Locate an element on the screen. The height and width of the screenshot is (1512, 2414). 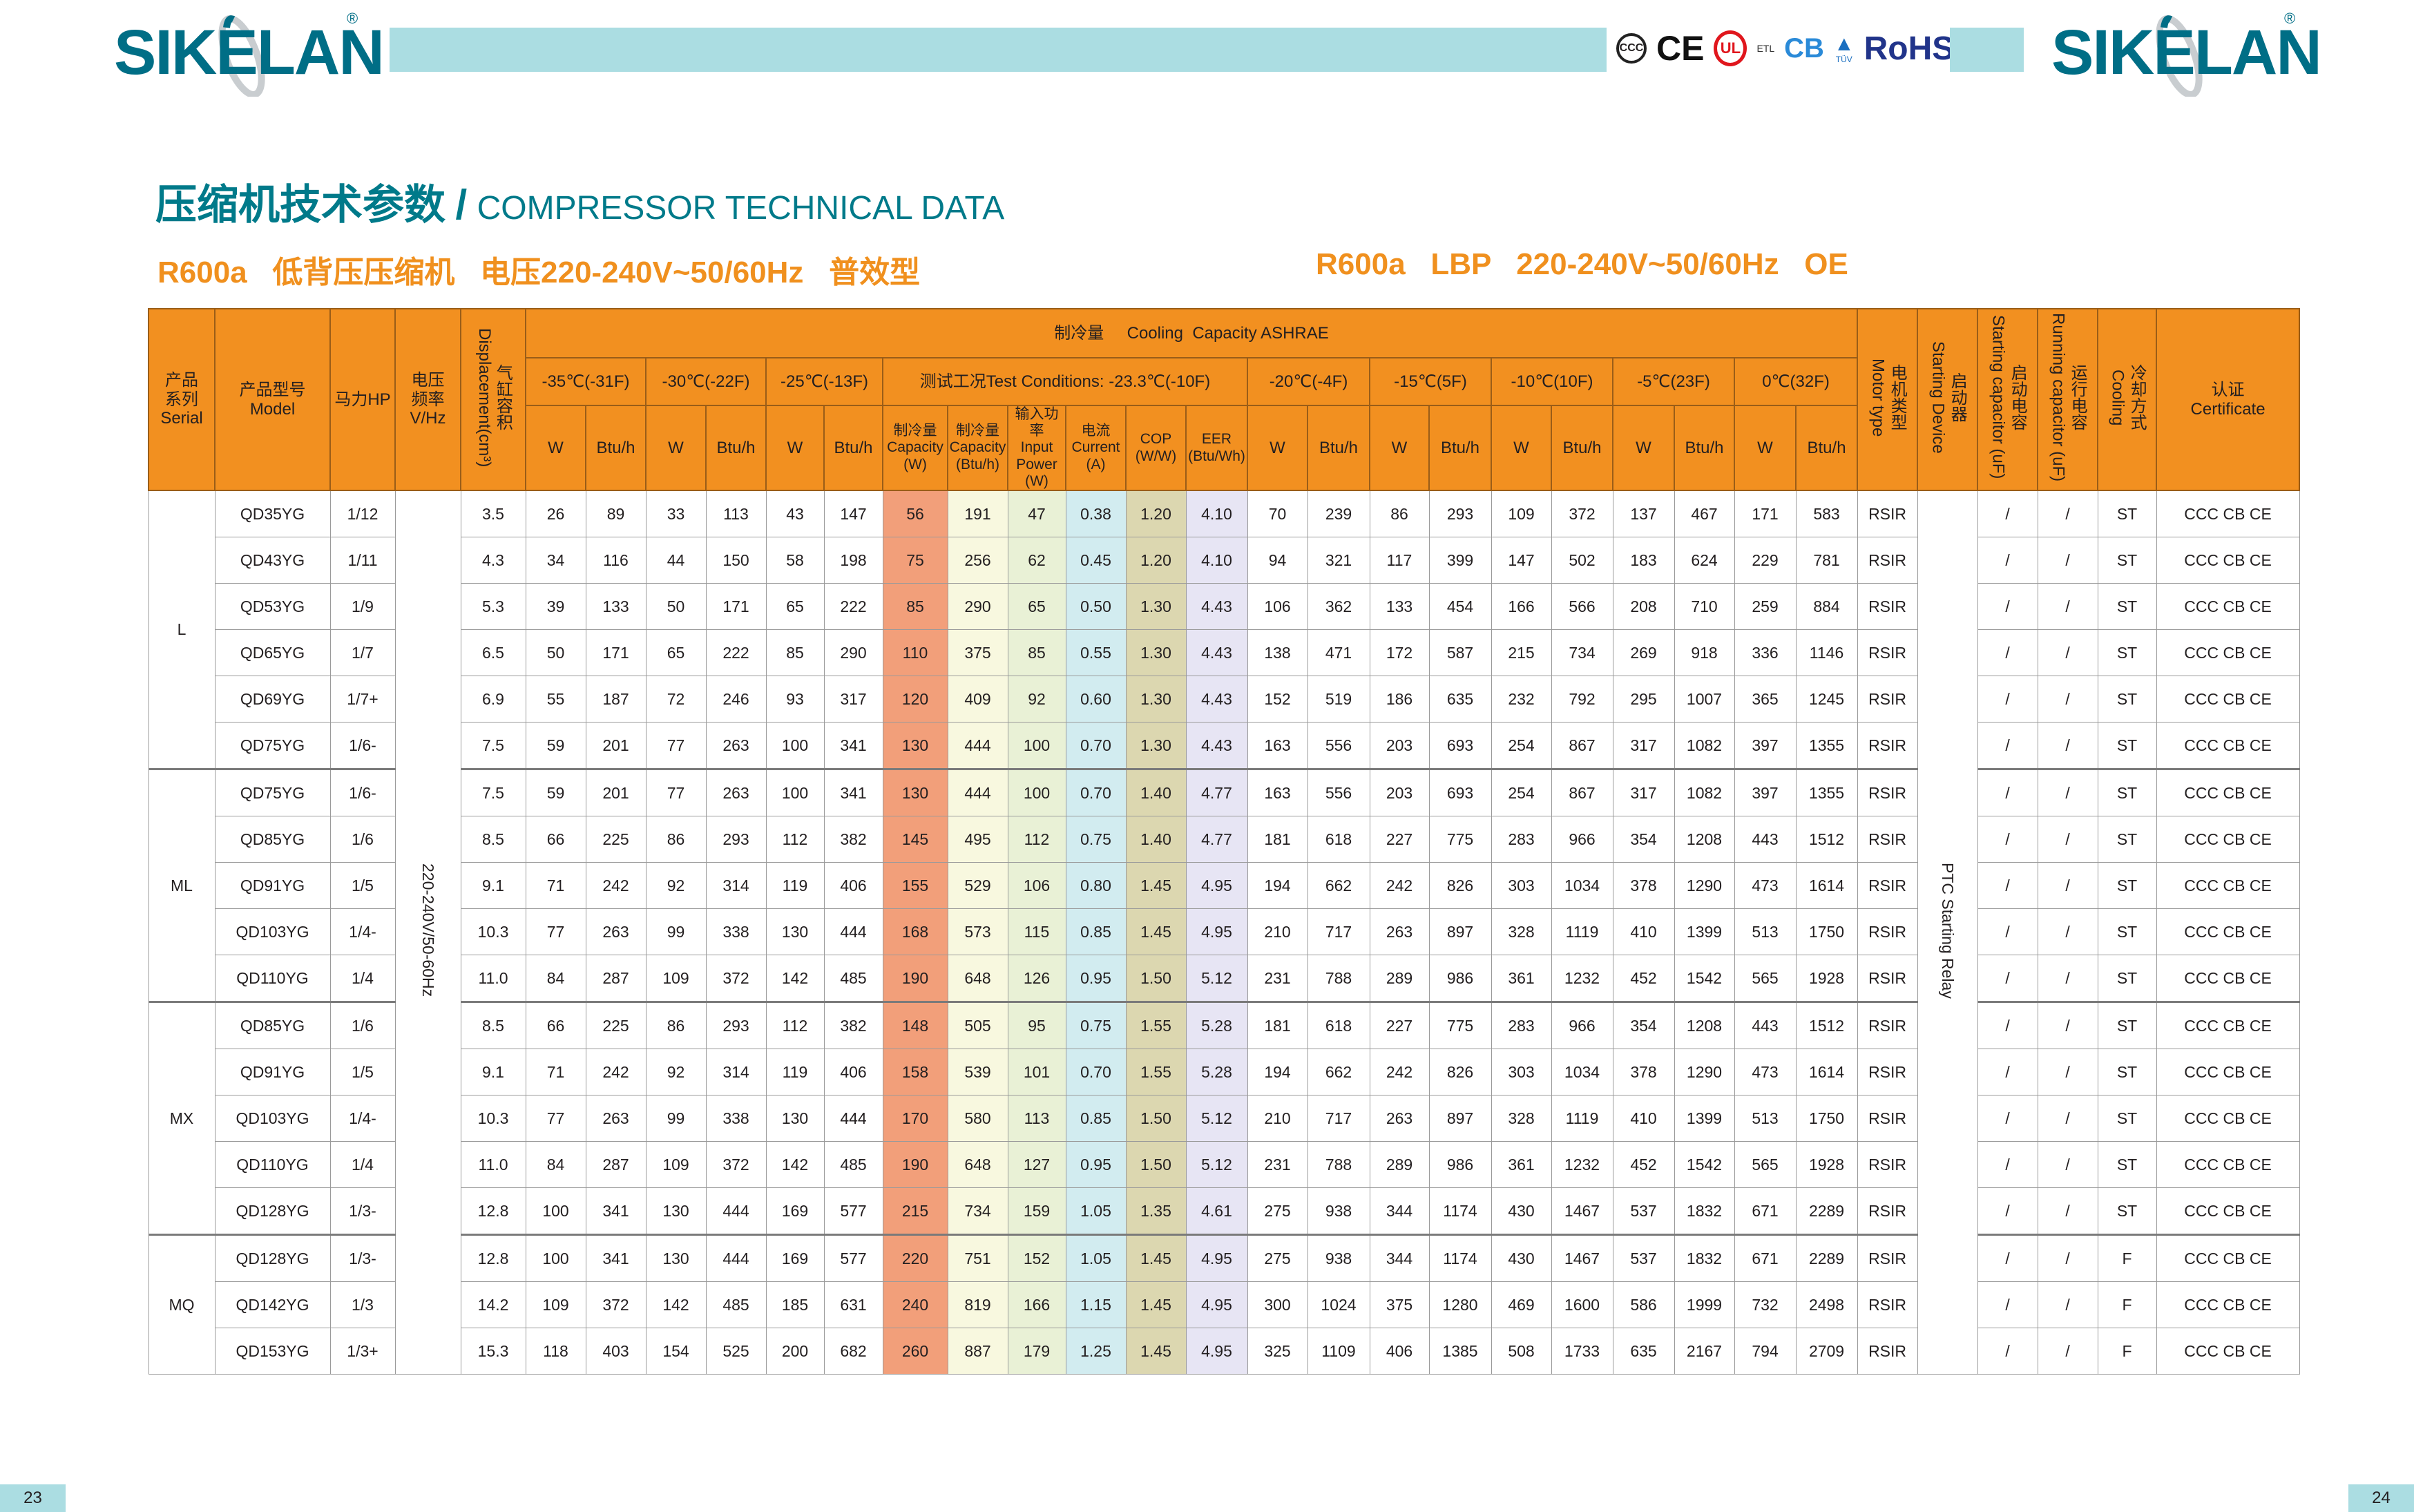
value-cell: 171 is located at coordinates (1766, 513).